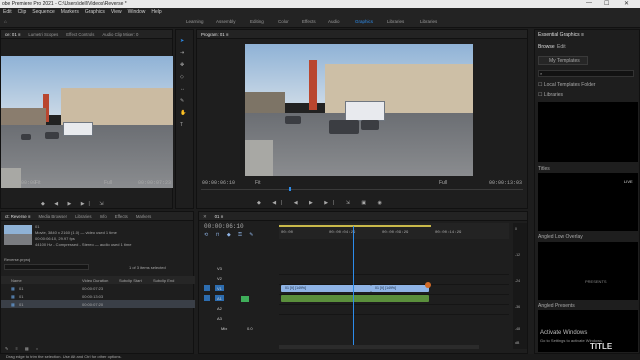  I want to click on tab-program: Program: 01 ≡, so click(214, 34).